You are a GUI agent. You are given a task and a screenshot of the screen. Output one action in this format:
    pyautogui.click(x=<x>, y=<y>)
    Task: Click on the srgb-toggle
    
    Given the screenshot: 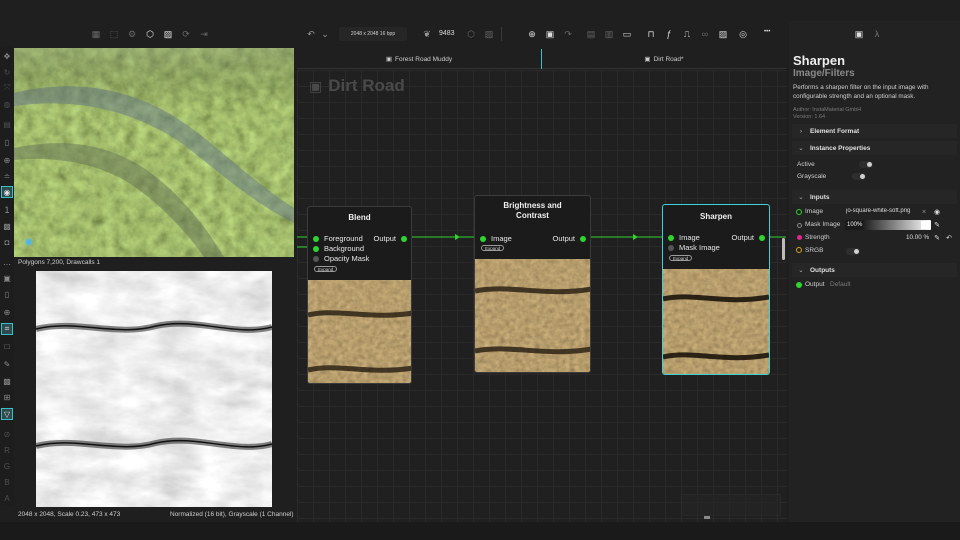 What is the action you would take?
    pyautogui.click(x=853, y=251)
    